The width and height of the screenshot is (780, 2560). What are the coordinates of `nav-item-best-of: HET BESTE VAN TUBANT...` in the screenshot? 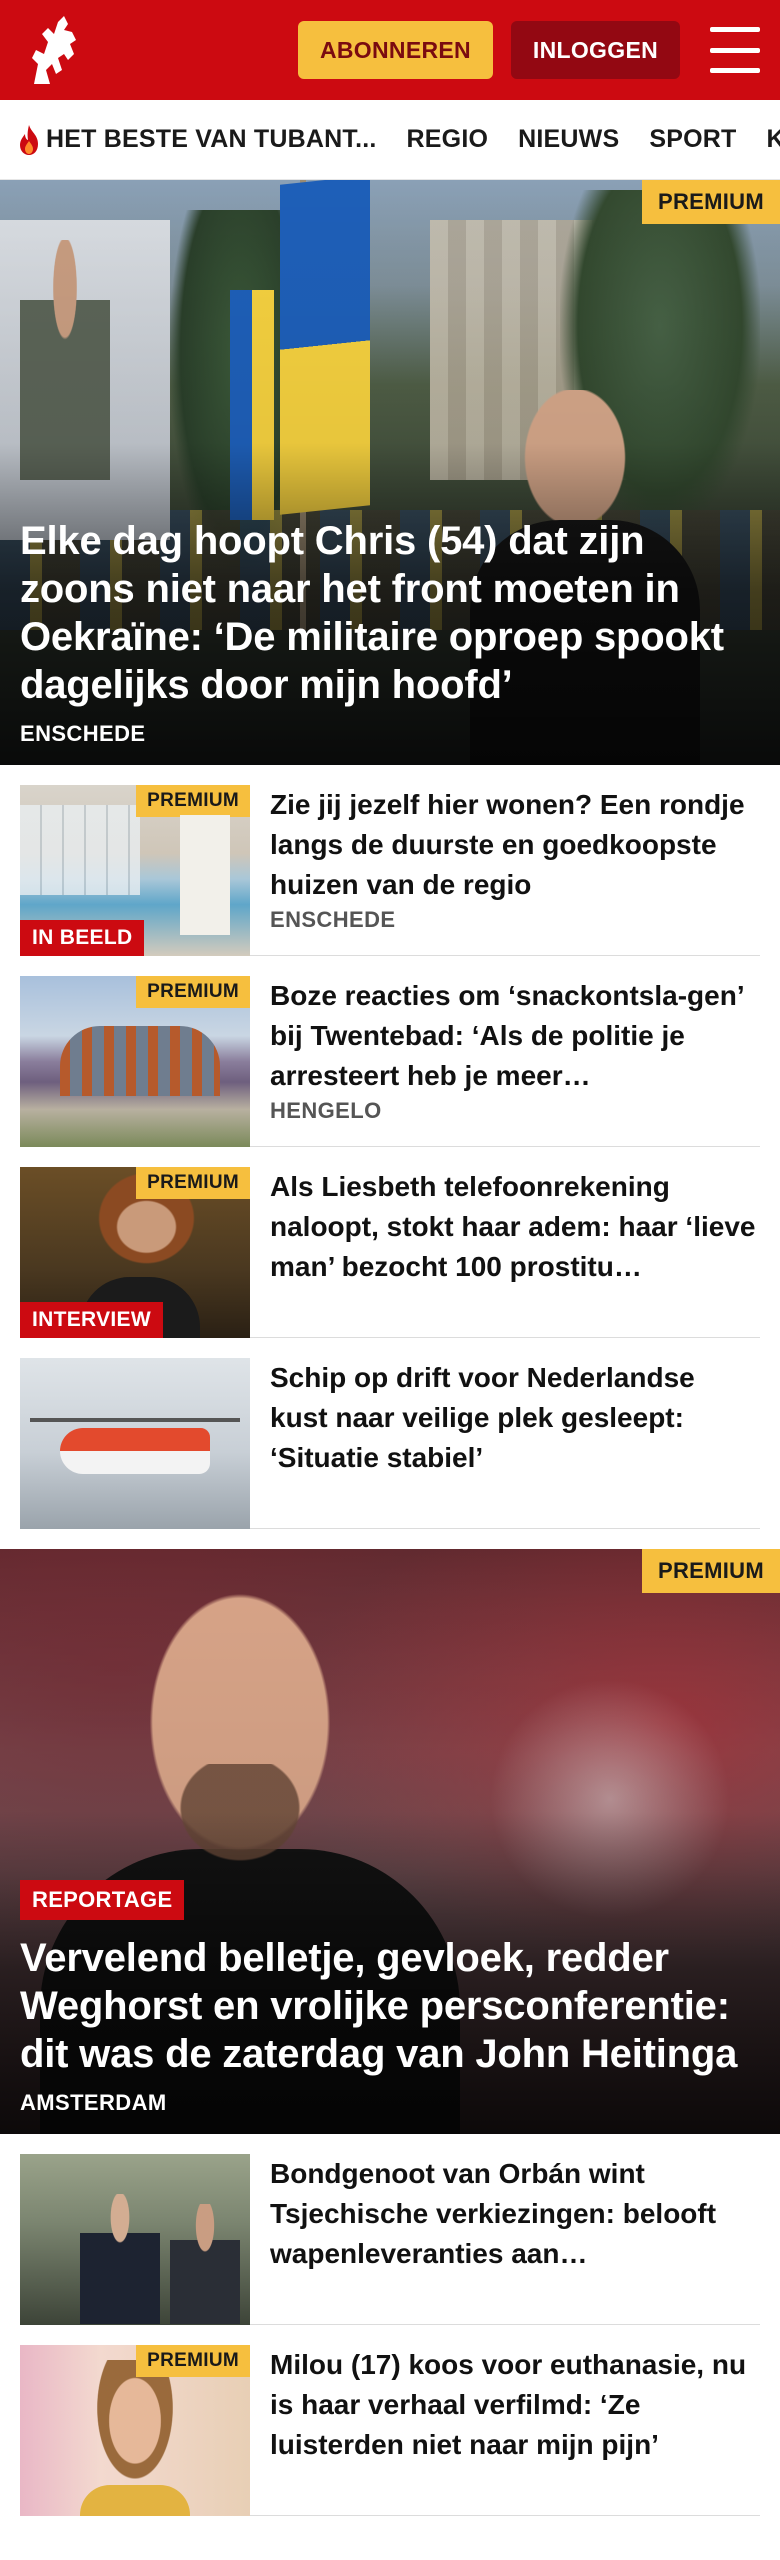 It's located at (196, 140).